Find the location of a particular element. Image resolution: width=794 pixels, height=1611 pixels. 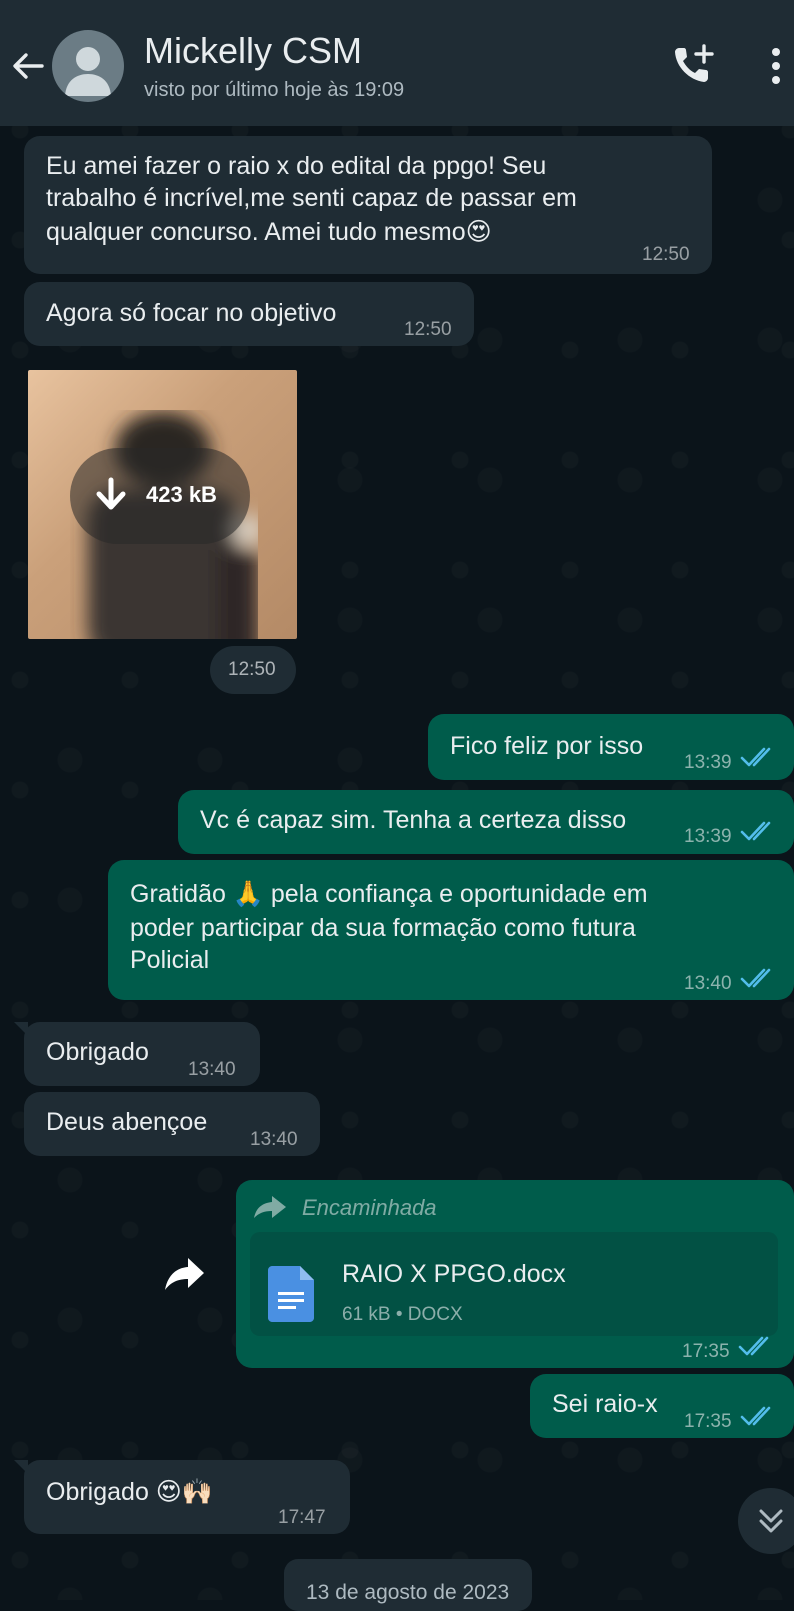

document-card: RAIO X PPGO.docx 61 kB • DOCX is located at coordinates (514, 1284).